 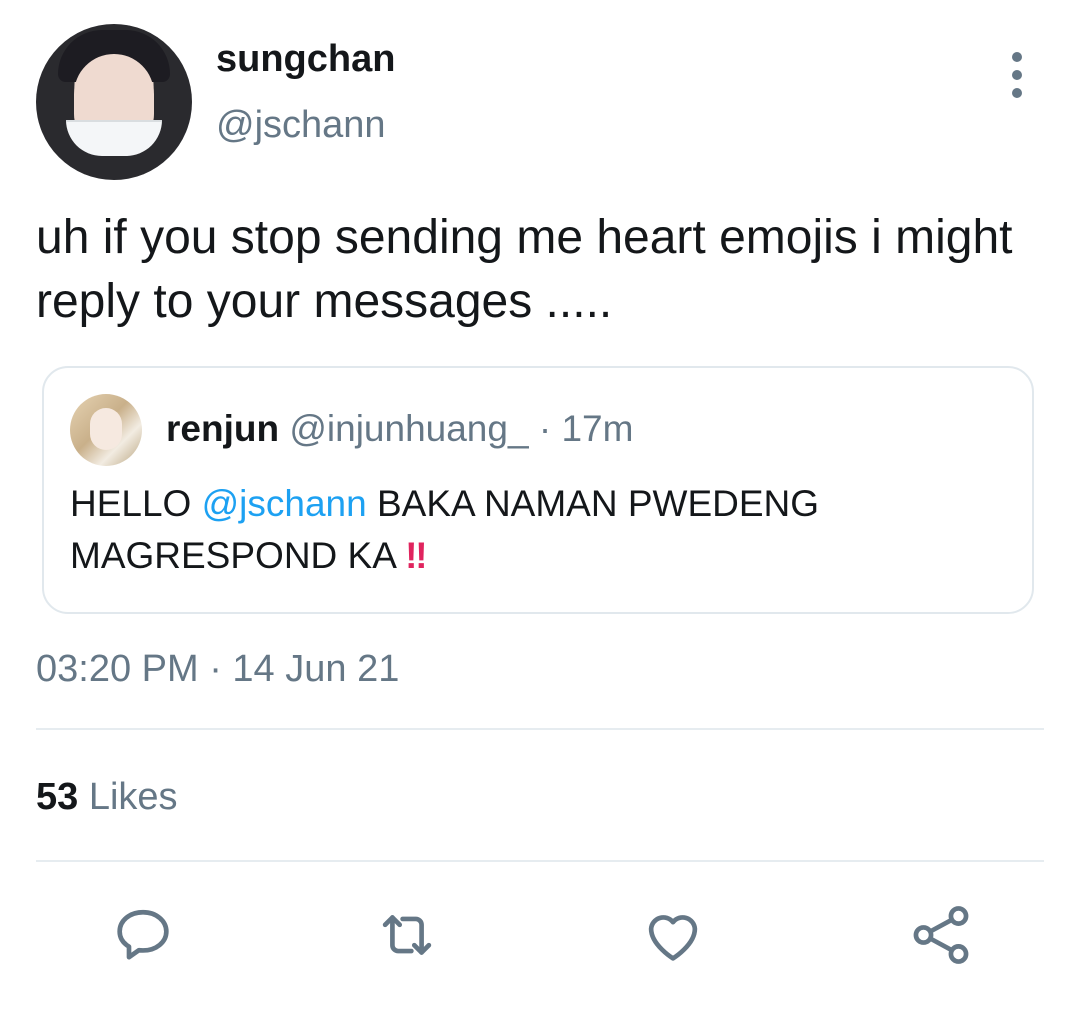 I want to click on quoted-avatar-face, so click(x=106, y=429).